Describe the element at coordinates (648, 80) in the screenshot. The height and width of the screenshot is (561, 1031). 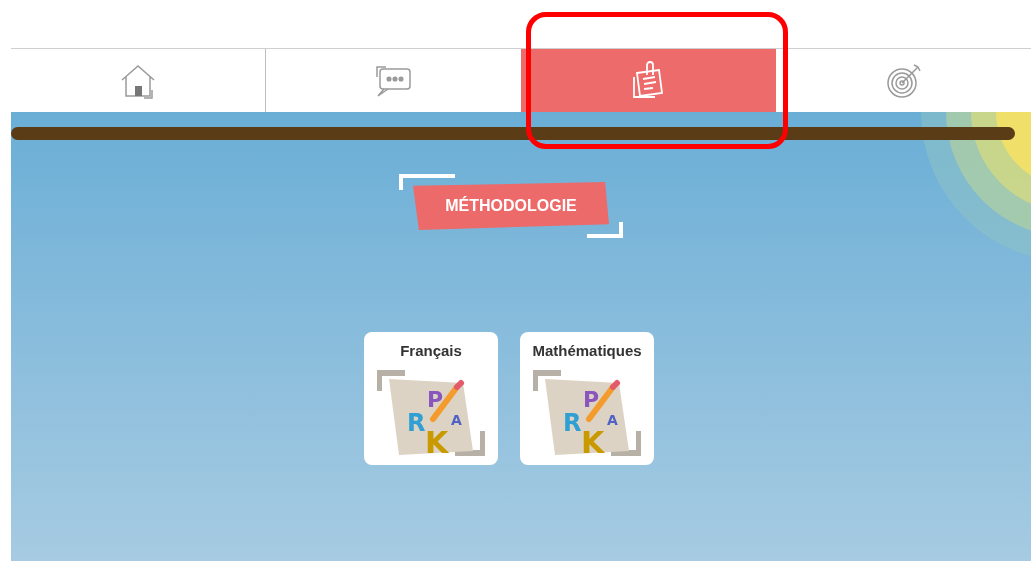
I see `nav-tab` at that location.